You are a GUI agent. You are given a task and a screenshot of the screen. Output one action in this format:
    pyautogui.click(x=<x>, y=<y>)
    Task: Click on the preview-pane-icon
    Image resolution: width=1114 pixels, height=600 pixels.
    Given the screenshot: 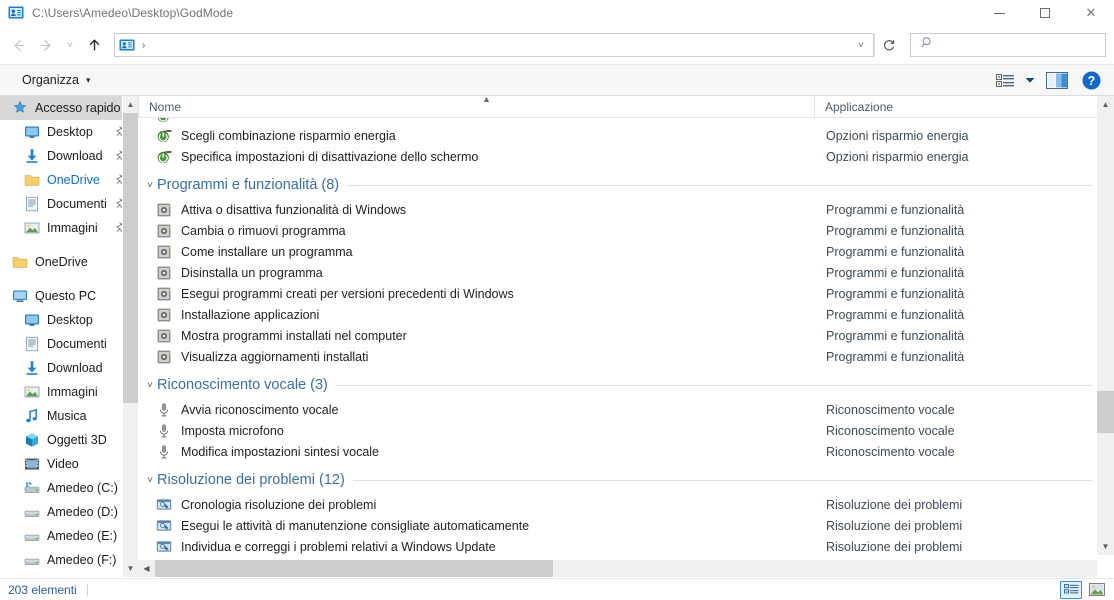 What is the action you would take?
    pyautogui.click(x=1057, y=80)
    